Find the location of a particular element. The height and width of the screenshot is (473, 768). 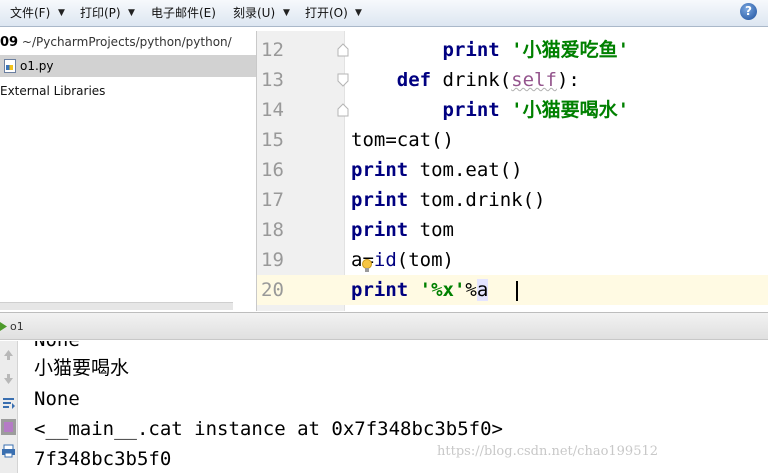

code-token: id is located at coordinates (385, 260).